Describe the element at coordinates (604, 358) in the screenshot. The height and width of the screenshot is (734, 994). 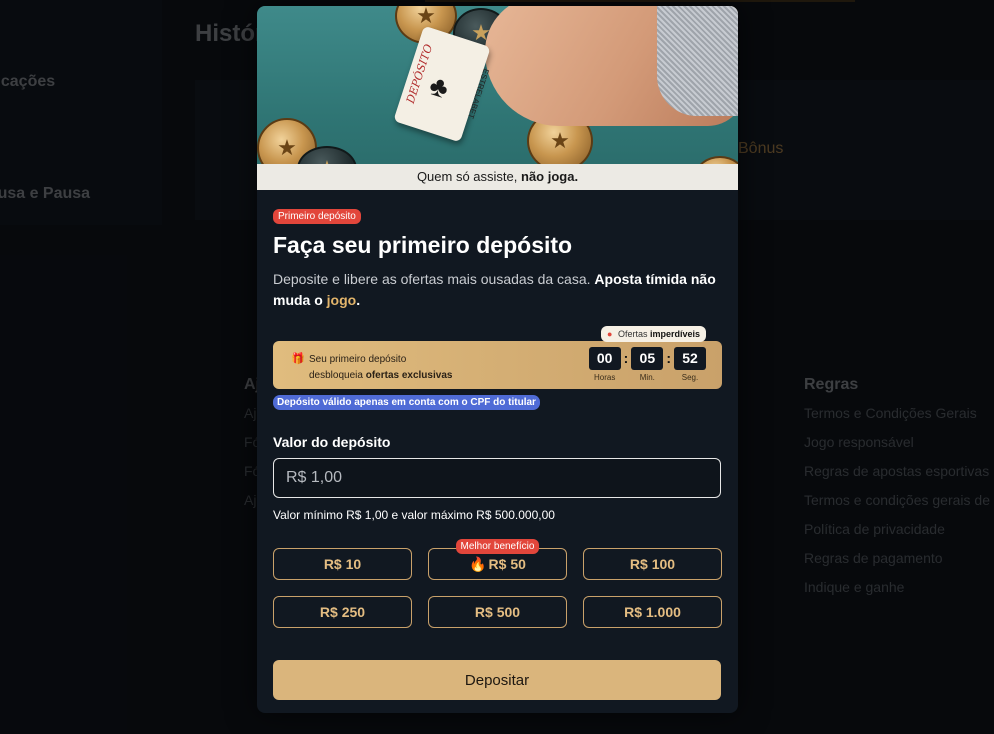
I see `timer-hours-value: 00` at that location.